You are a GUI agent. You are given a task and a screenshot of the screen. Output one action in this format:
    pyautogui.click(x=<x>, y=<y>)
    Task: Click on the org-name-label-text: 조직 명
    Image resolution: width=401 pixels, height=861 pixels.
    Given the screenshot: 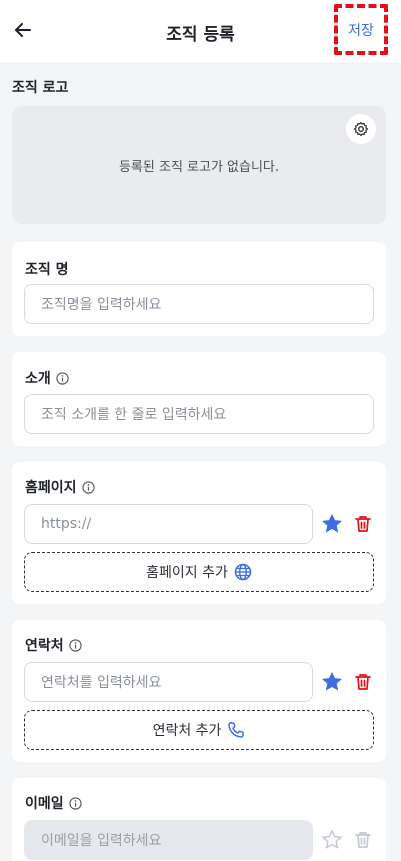 What is the action you would take?
    pyautogui.click(x=47, y=270)
    